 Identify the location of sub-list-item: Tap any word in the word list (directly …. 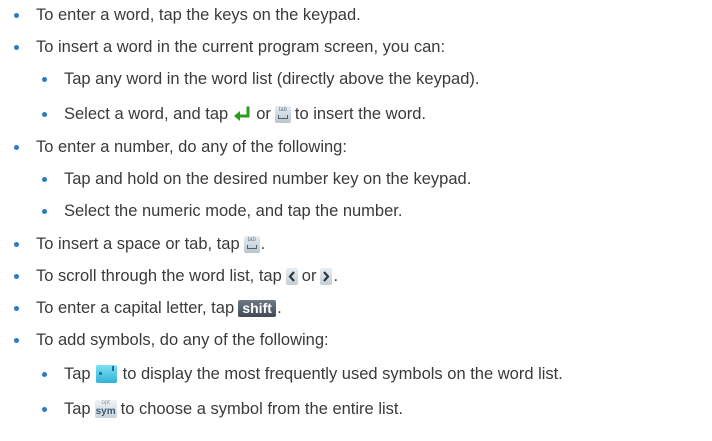
(260, 79).